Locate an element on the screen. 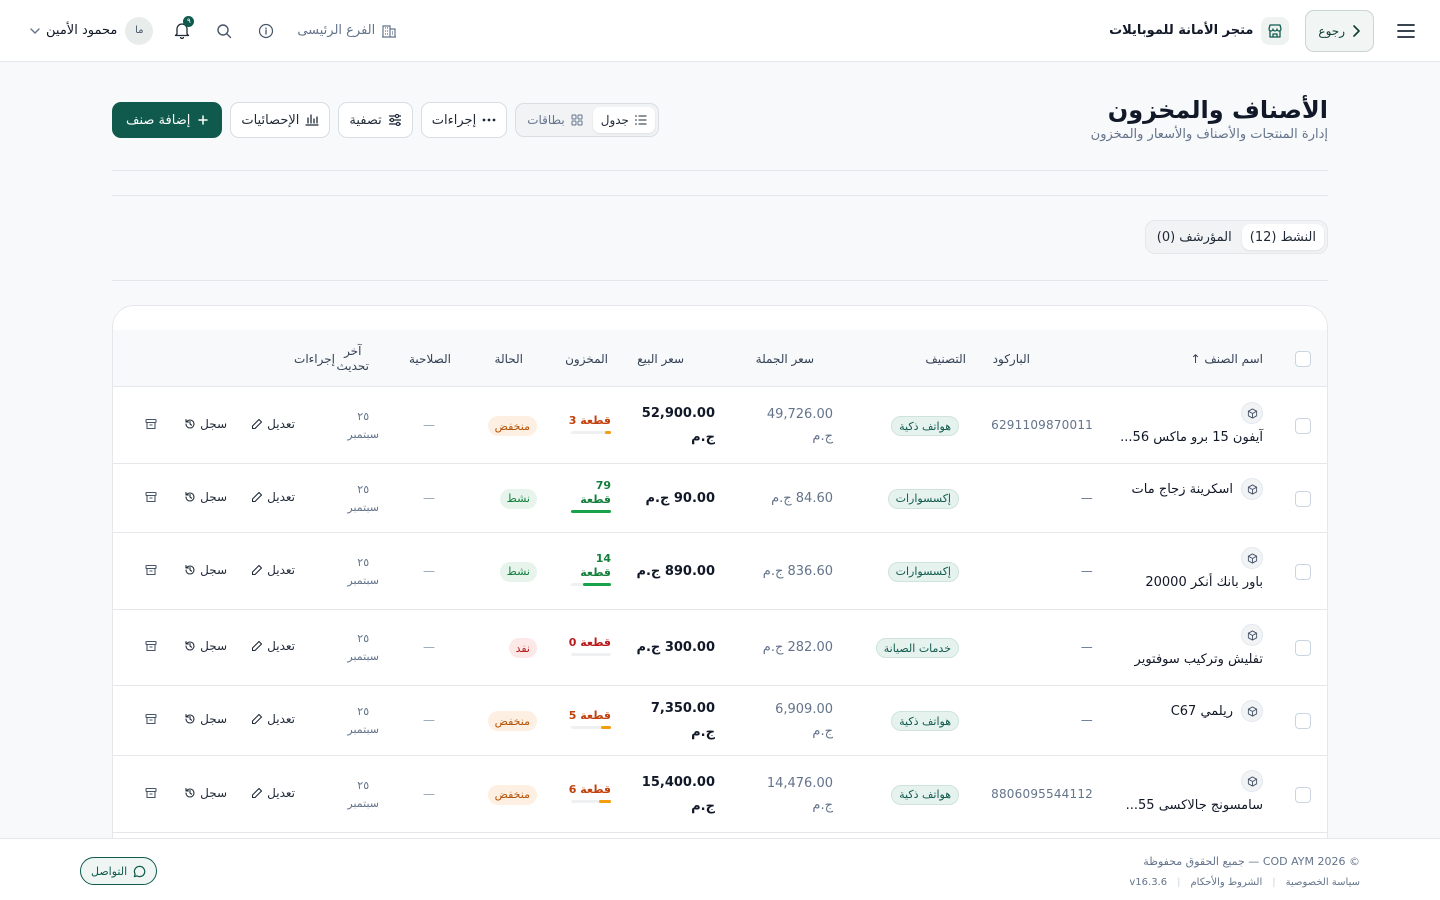 The image size is (1440, 900). log-label: سجل is located at coordinates (213, 496).